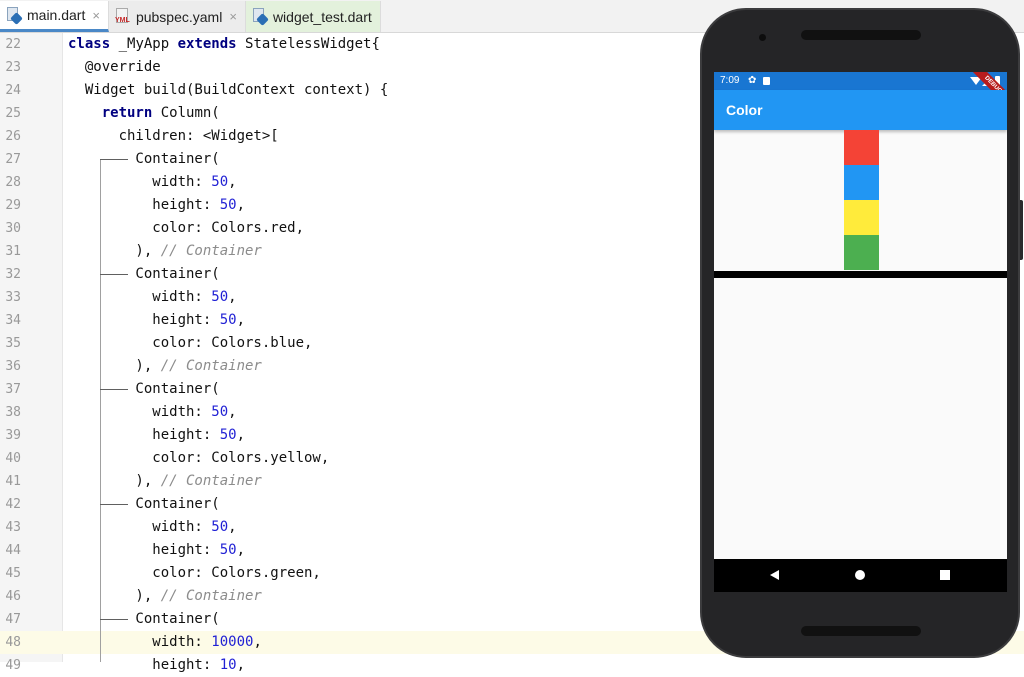 Image resolution: width=1024 pixels, height=677 pixels. Describe the element at coordinates (198, 458) in the screenshot. I see `code-text: color: Colors.yellow,` at that location.